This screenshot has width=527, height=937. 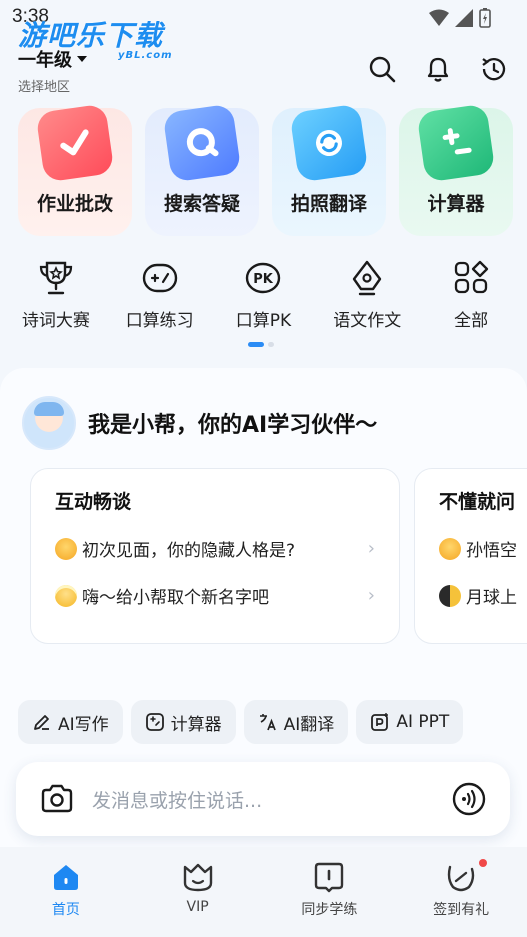 What do you see at coordinates (329, 899) in the screenshot?
I see `nav-sync-study: 同步学练` at bounding box center [329, 899].